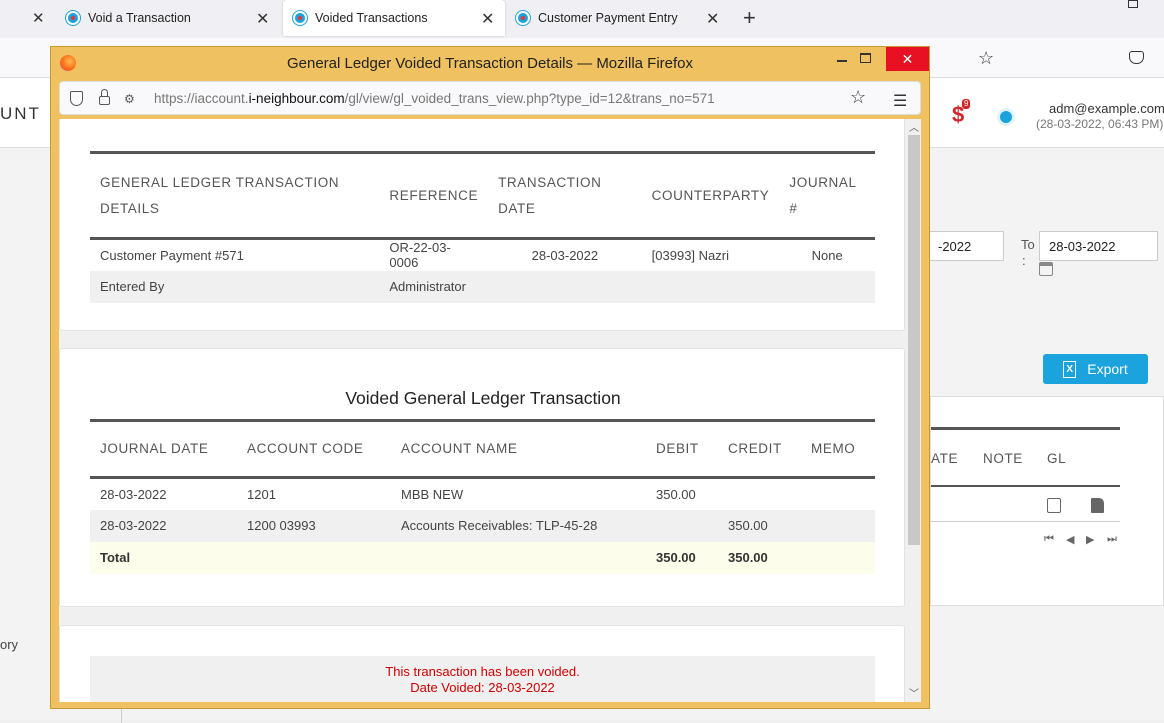 This screenshot has height=723, width=1164. I want to click on column-header: COUNTERPARTY, so click(710, 195).